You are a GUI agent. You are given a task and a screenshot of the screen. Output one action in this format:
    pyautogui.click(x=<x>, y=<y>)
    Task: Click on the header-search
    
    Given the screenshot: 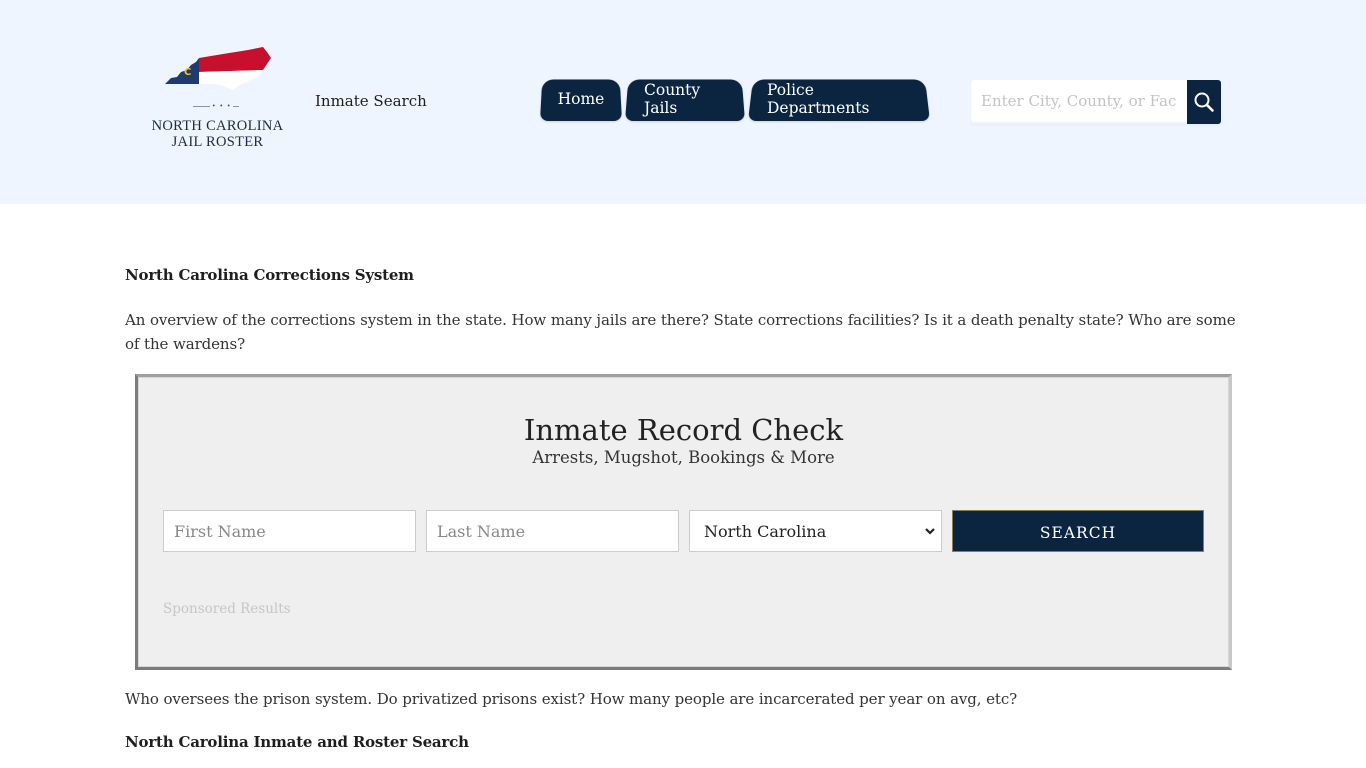 What is the action you would take?
    pyautogui.click(x=1096, y=102)
    